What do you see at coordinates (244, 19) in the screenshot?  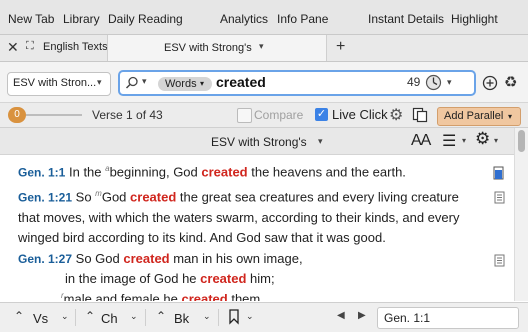 I see `menu-analytics: Analytics` at bounding box center [244, 19].